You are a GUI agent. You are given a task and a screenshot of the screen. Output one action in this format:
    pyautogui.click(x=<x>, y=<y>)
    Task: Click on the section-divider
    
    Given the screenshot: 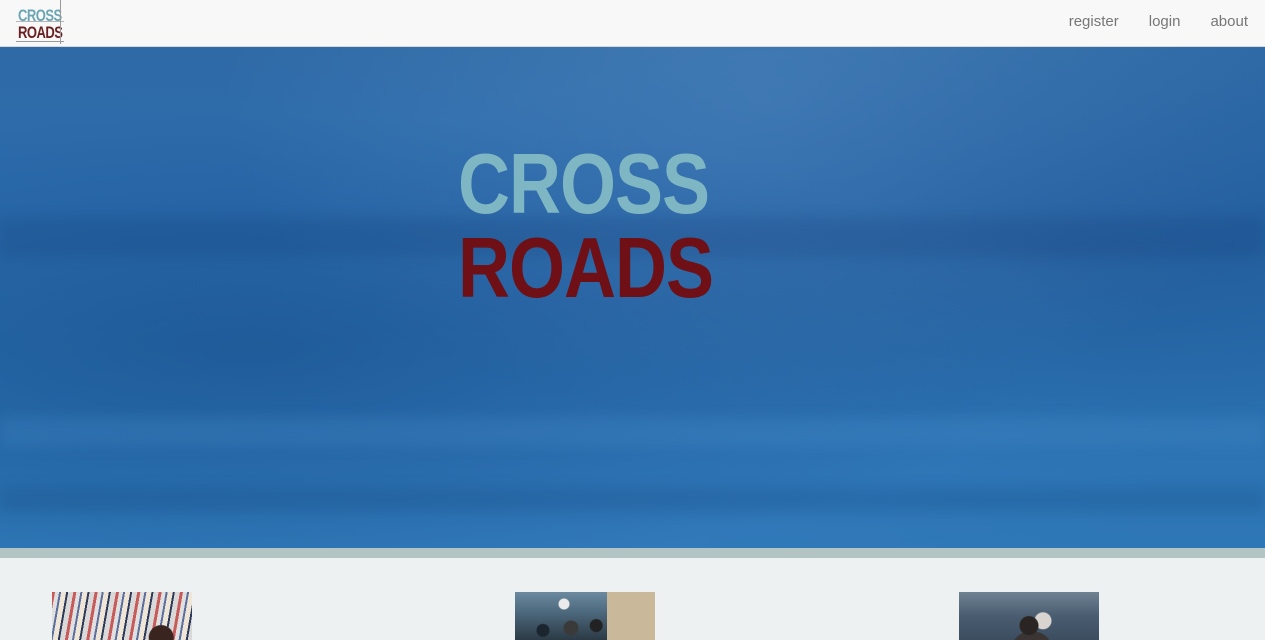 What is the action you would take?
    pyautogui.click(x=632, y=553)
    